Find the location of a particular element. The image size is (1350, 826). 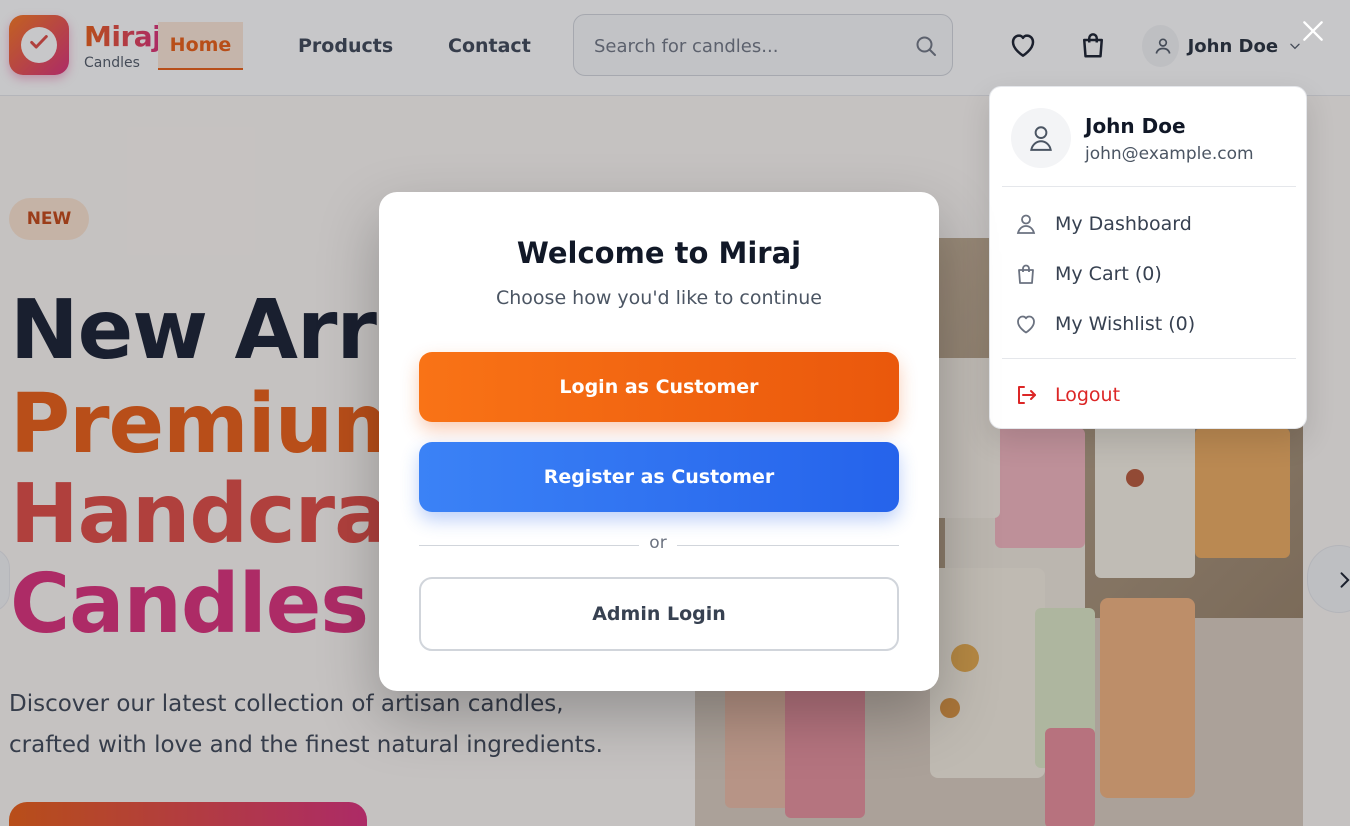

heart-icon is located at coordinates (1026, 324).